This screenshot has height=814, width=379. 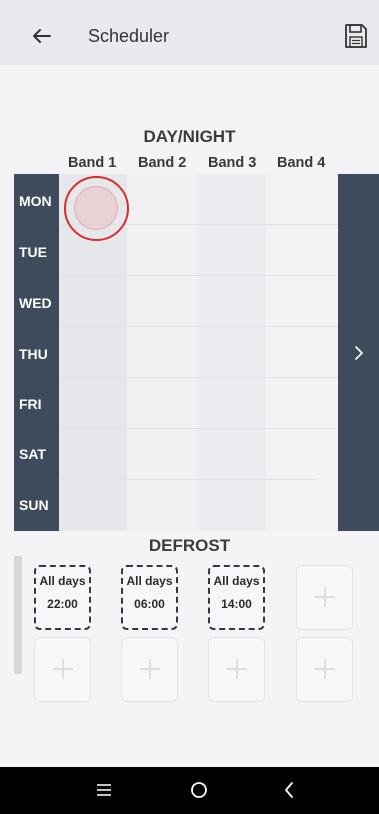 I want to click on chevron-right-icon, so click(x=359, y=353).